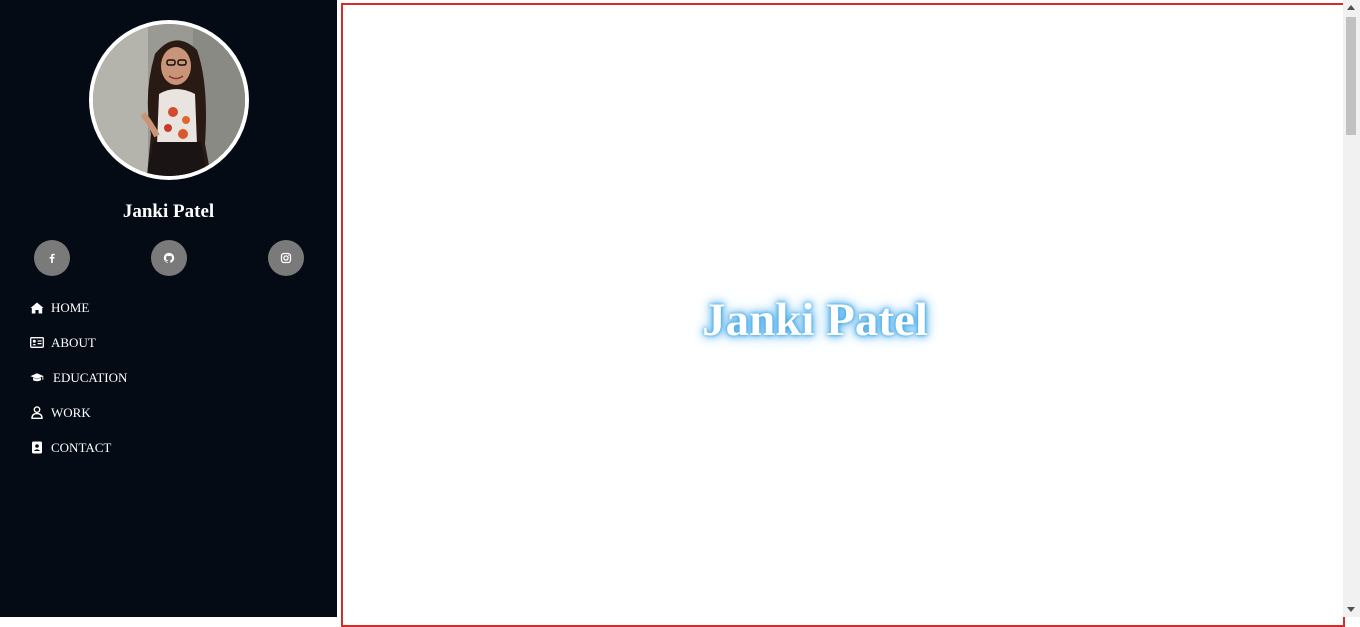 The width and height of the screenshot is (1360, 627). I want to click on github-link, so click(169, 258).